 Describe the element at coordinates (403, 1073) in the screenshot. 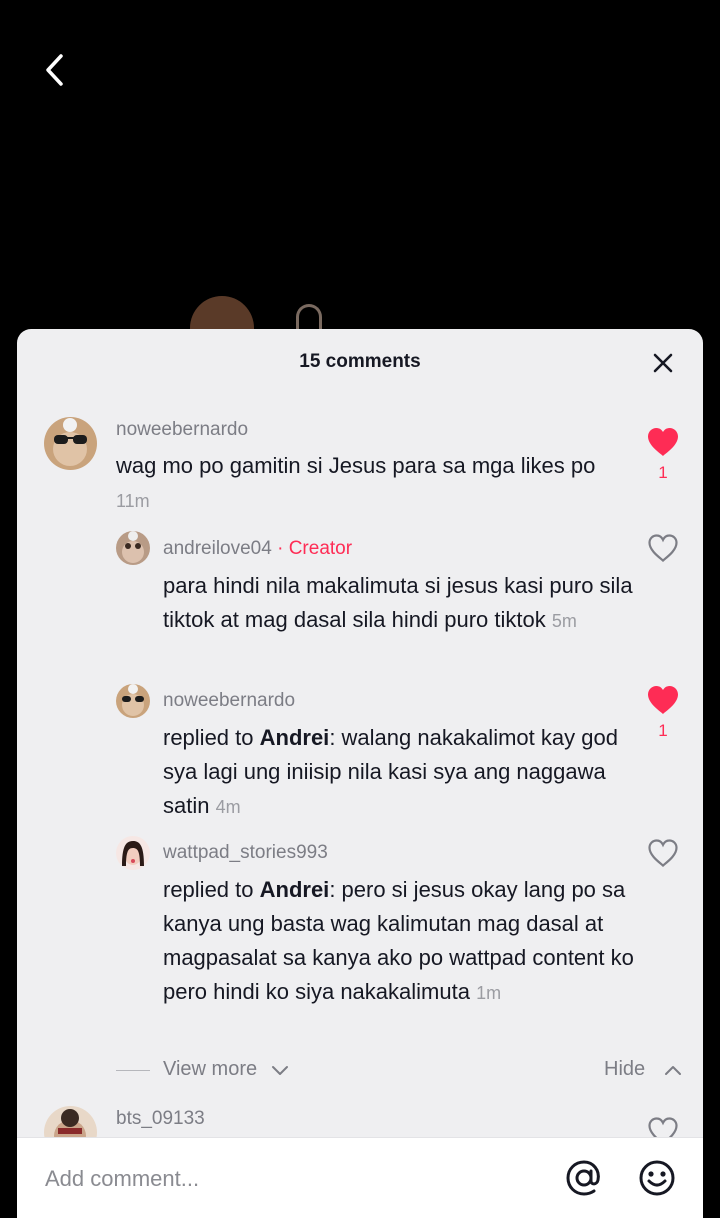

I see `replies-controls: View more Hide` at that location.